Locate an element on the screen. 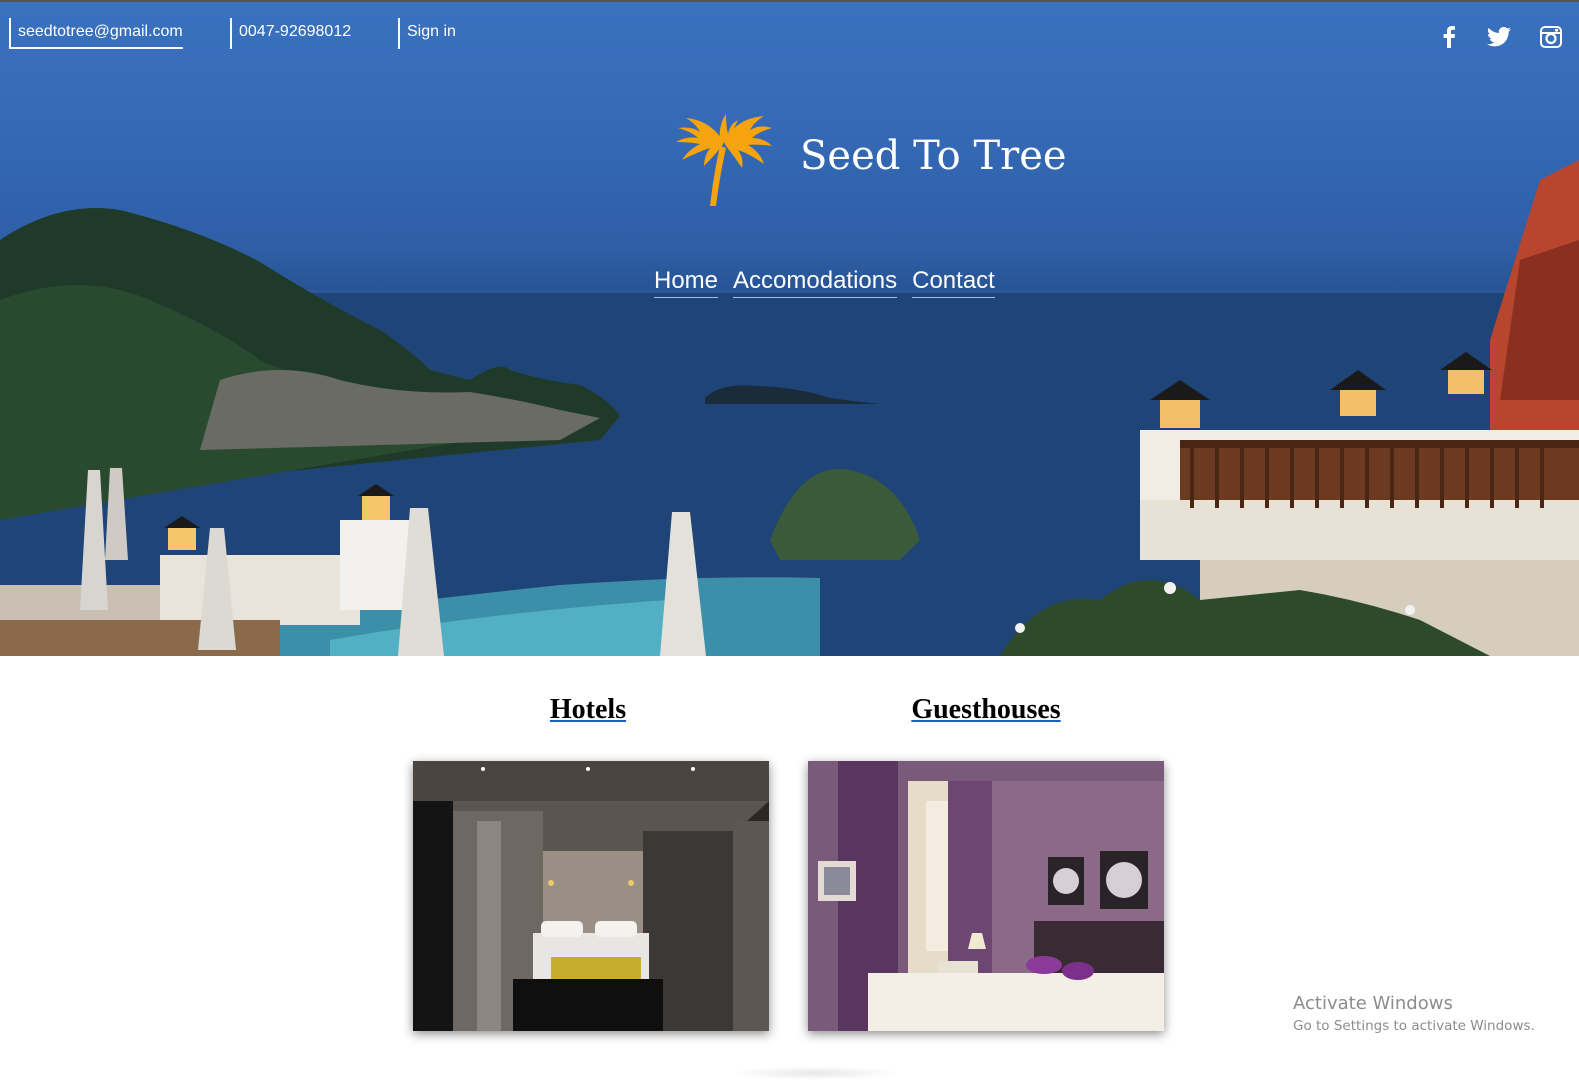  guesthouses-heading-link: Guesthouses is located at coordinates (986, 710).